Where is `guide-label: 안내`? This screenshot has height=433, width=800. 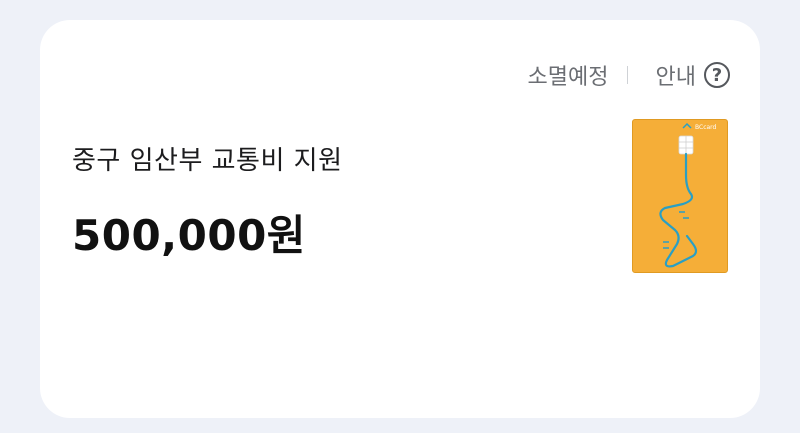
guide-label: 안내 is located at coordinates (675, 77).